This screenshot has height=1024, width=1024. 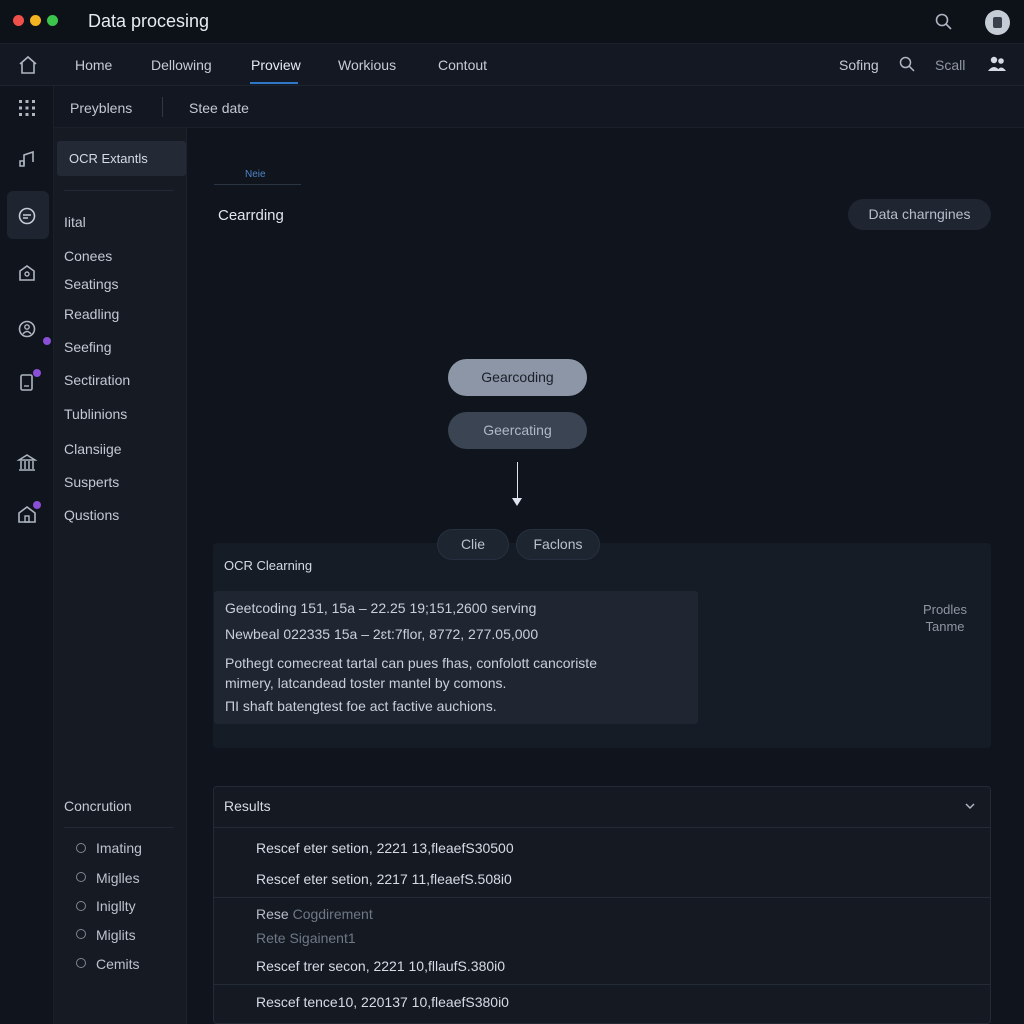 I want to click on radio-label: Imating, so click(x=119, y=848).